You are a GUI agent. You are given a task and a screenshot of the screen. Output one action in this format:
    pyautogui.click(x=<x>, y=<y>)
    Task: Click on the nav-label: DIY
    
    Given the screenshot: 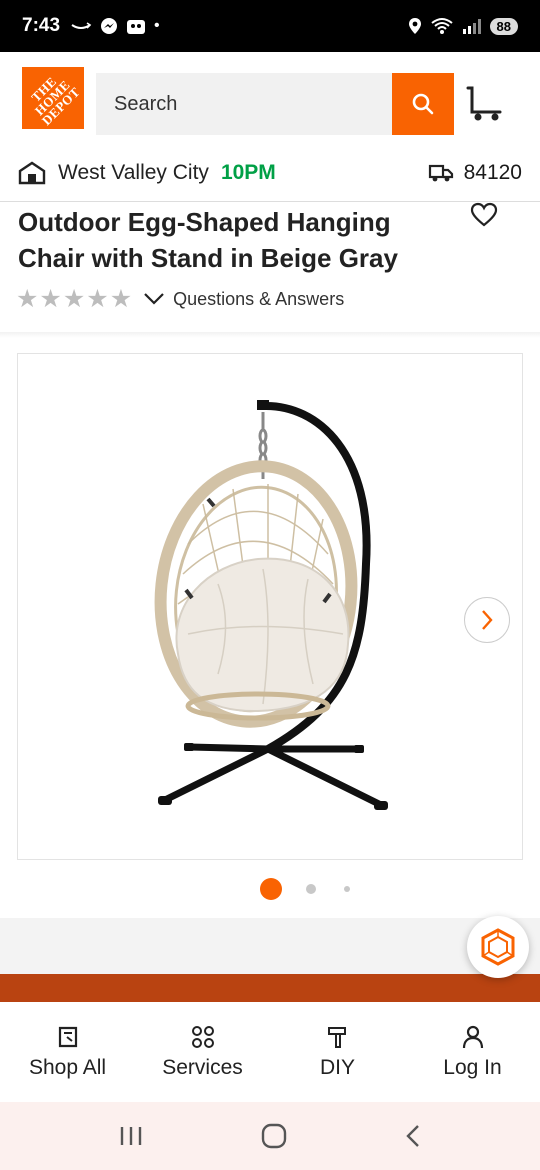 What is the action you would take?
    pyautogui.click(x=337, y=1067)
    